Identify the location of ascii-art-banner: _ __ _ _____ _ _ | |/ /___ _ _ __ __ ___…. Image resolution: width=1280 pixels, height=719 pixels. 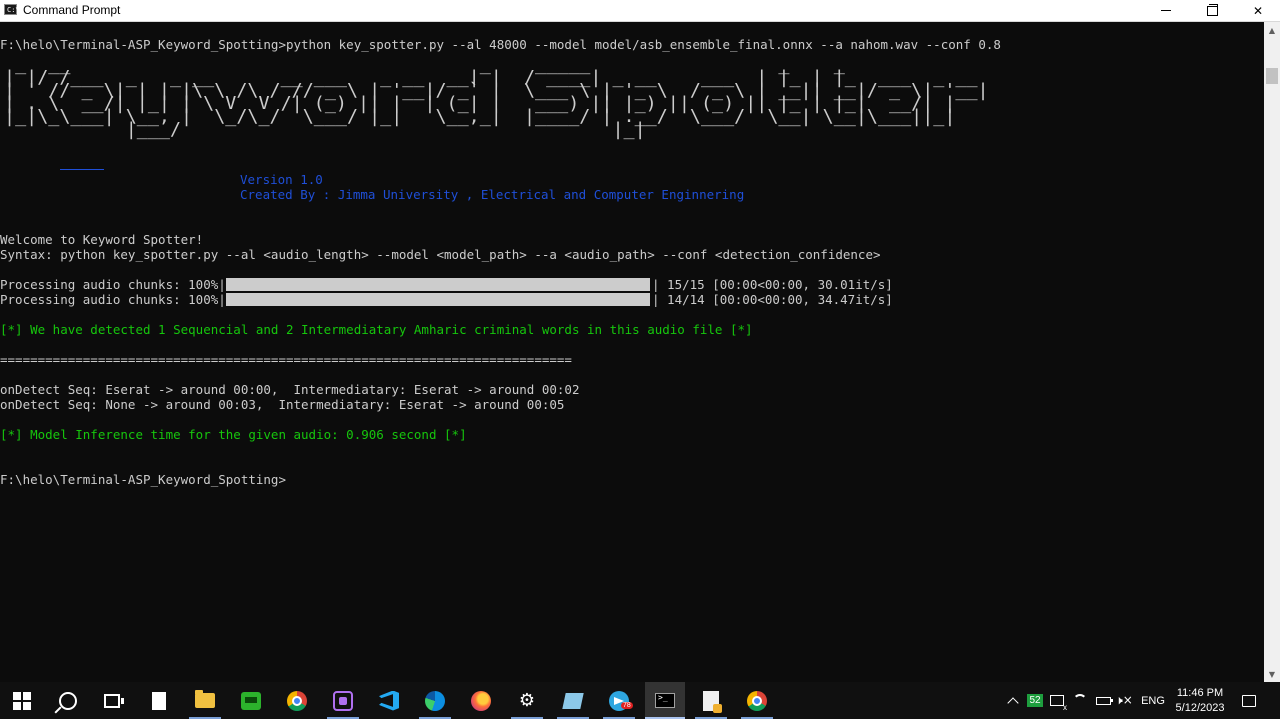
(496, 97).